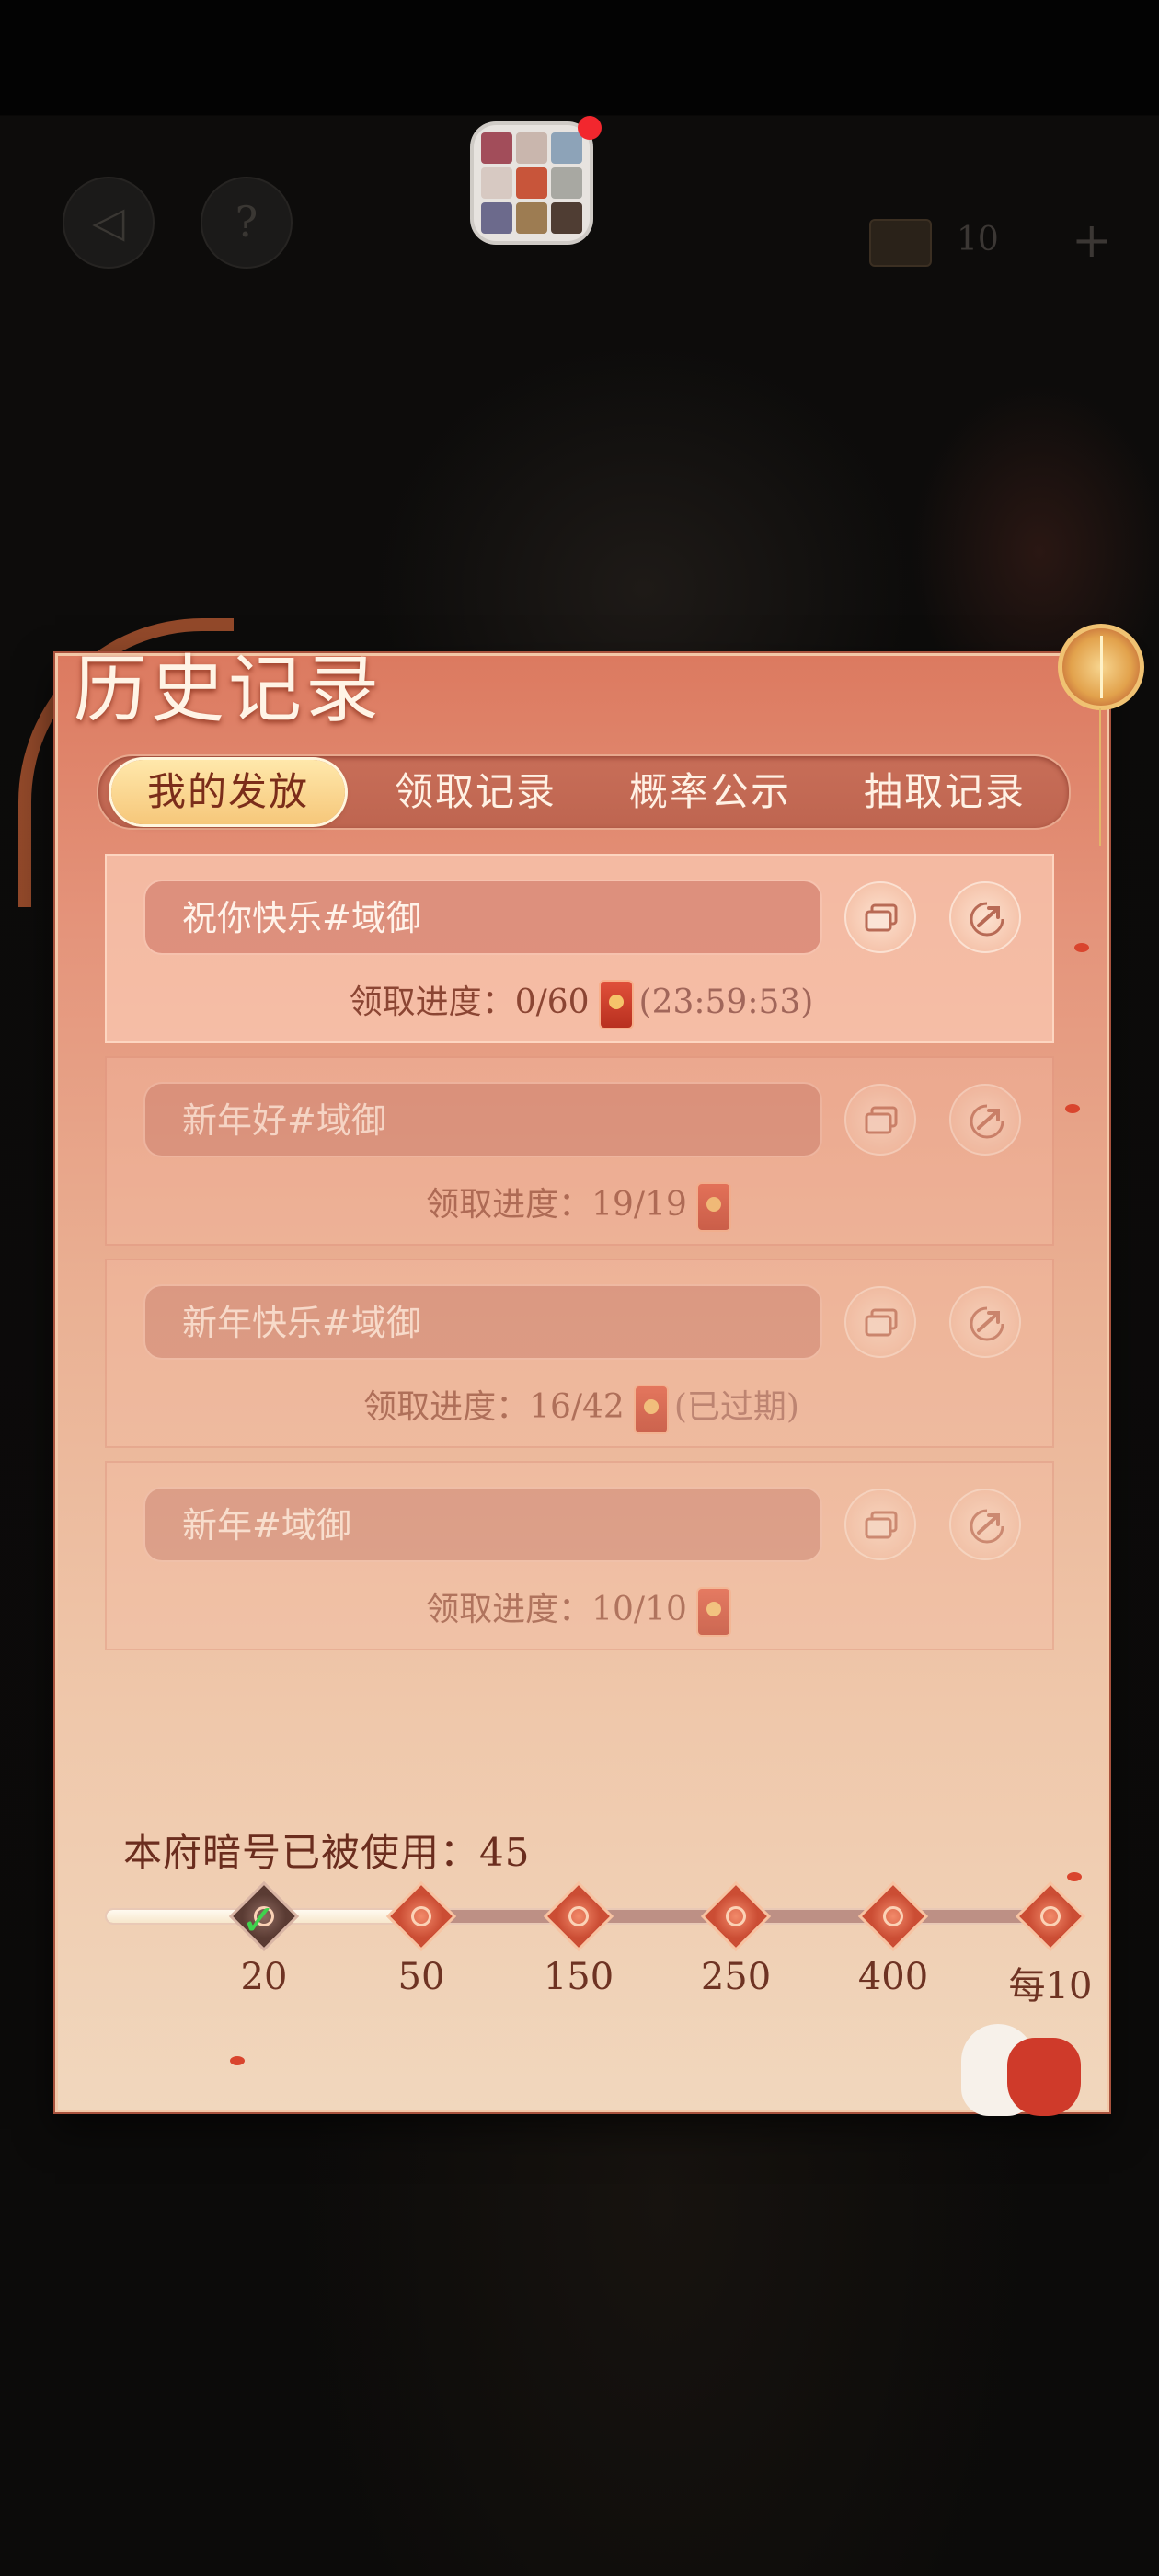 The image size is (1159, 2576). I want to click on milestone-label: 20, so click(264, 1977).